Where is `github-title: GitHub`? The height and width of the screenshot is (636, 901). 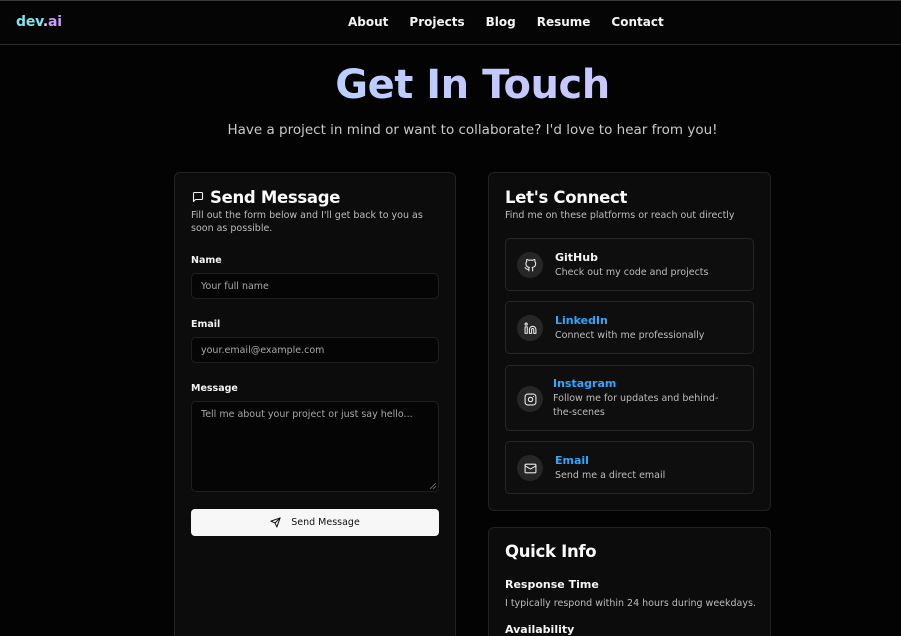
github-title: GitHub is located at coordinates (576, 257).